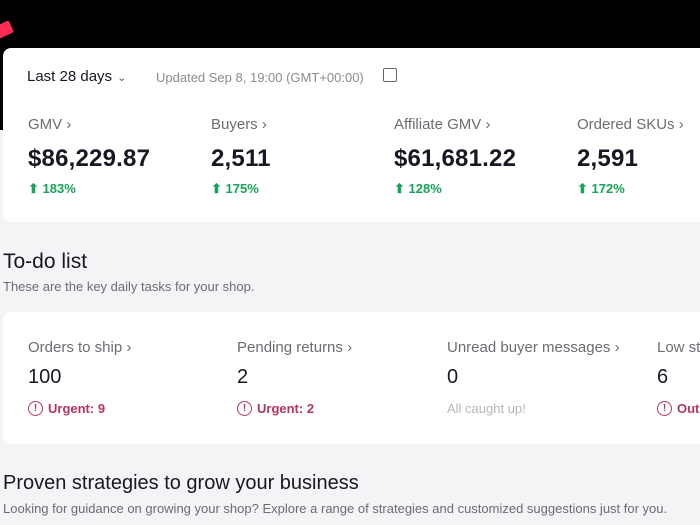 This screenshot has height=525, width=700. Describe the element at coordinates (390, 75) in the screenshot. I see `edit-icon` at that location.